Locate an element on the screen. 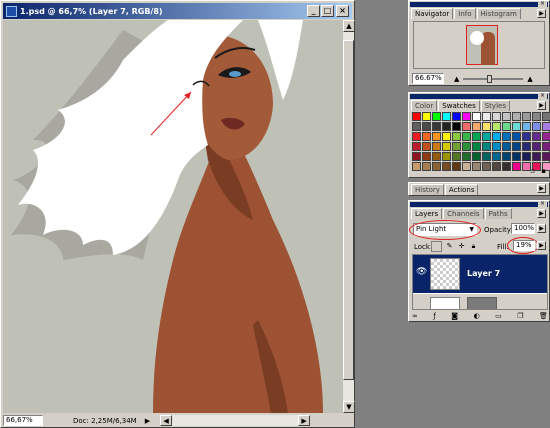 The image size is (550, 428). new-layer-icon: ❐ is located at coordinates (520, 317).